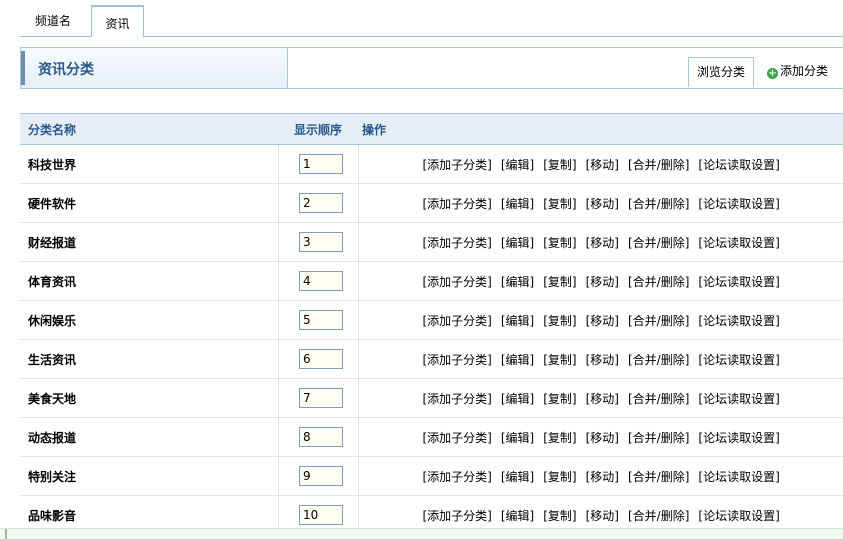 This screenshot has height=539, width=843. Describe the element at coordinates (318, 129) in the screenshot. I see `column-header-order: 显示顺序` at that location.